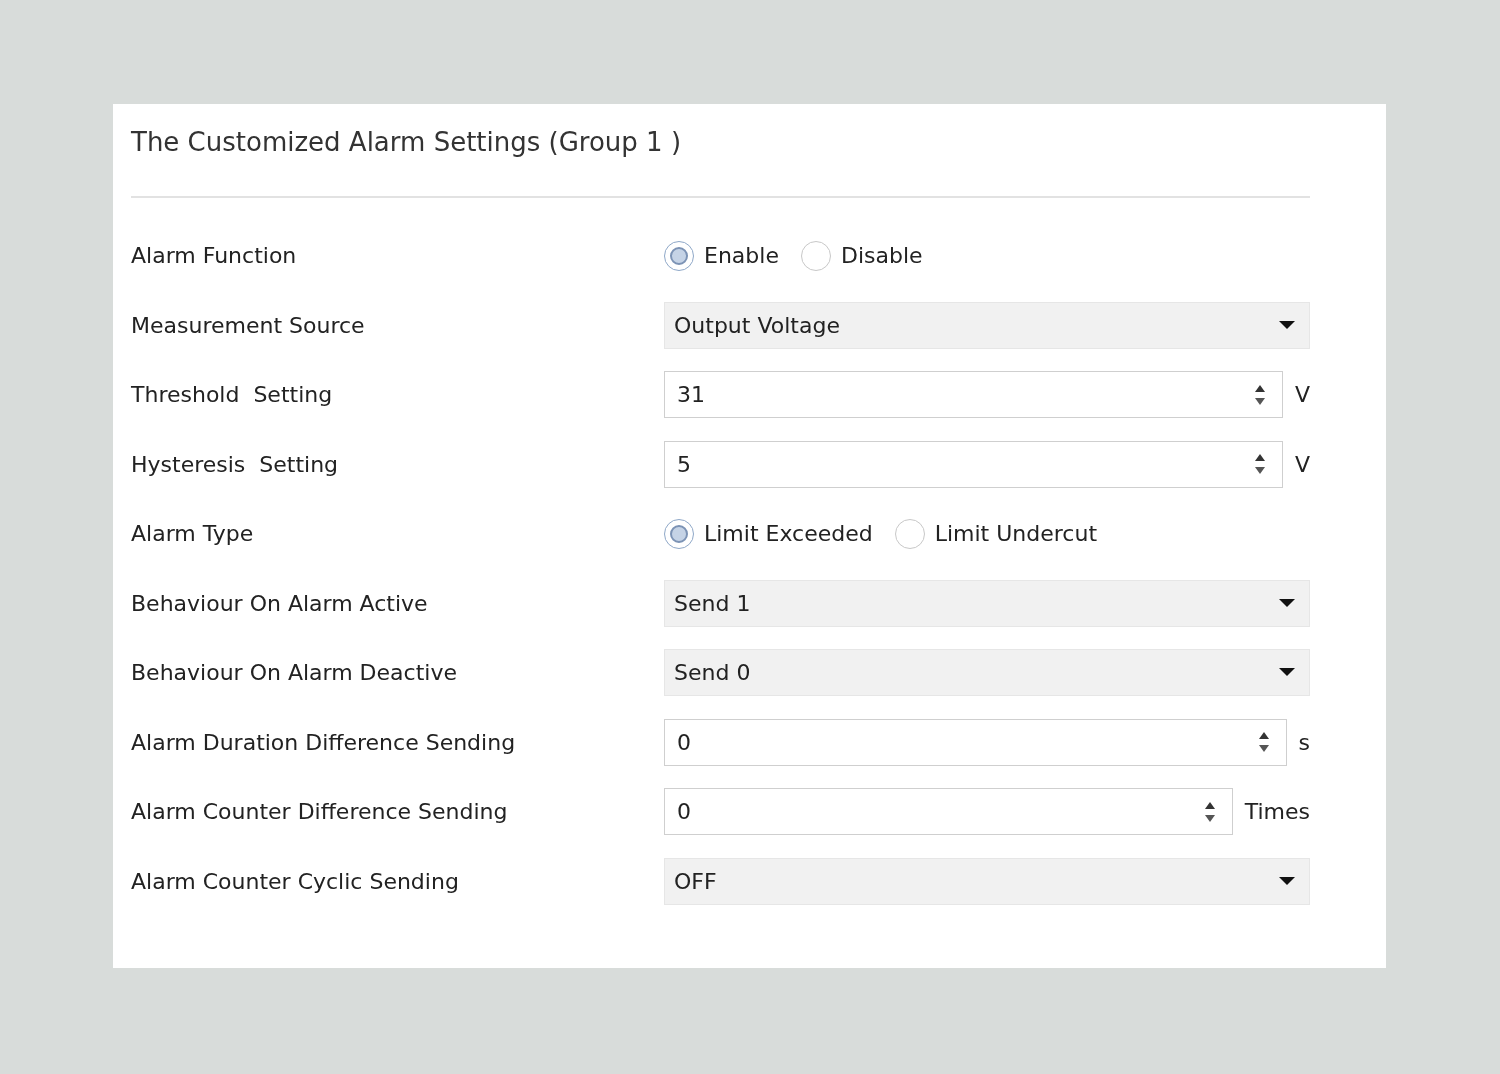 Image resolution: width=1500 pixels, height=1074 pixels. Describe the element at coordinates (973, 395) in the screenshot. I see `number-field: 31` at that location.